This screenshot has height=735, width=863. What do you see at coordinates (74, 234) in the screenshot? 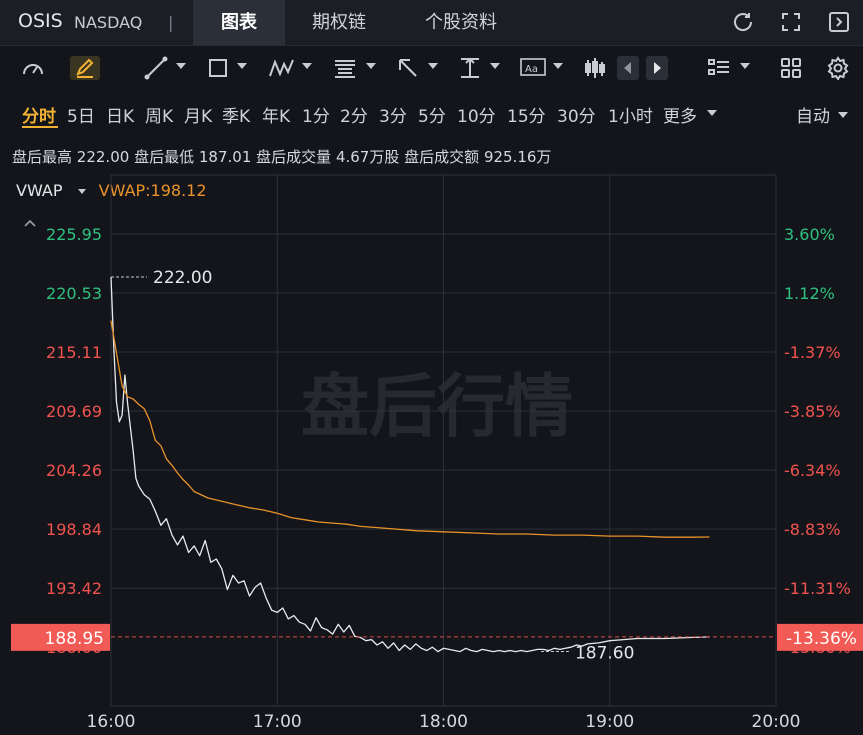
I see `y-tick-label-left: 225.95` at bounding box center [74, 234].